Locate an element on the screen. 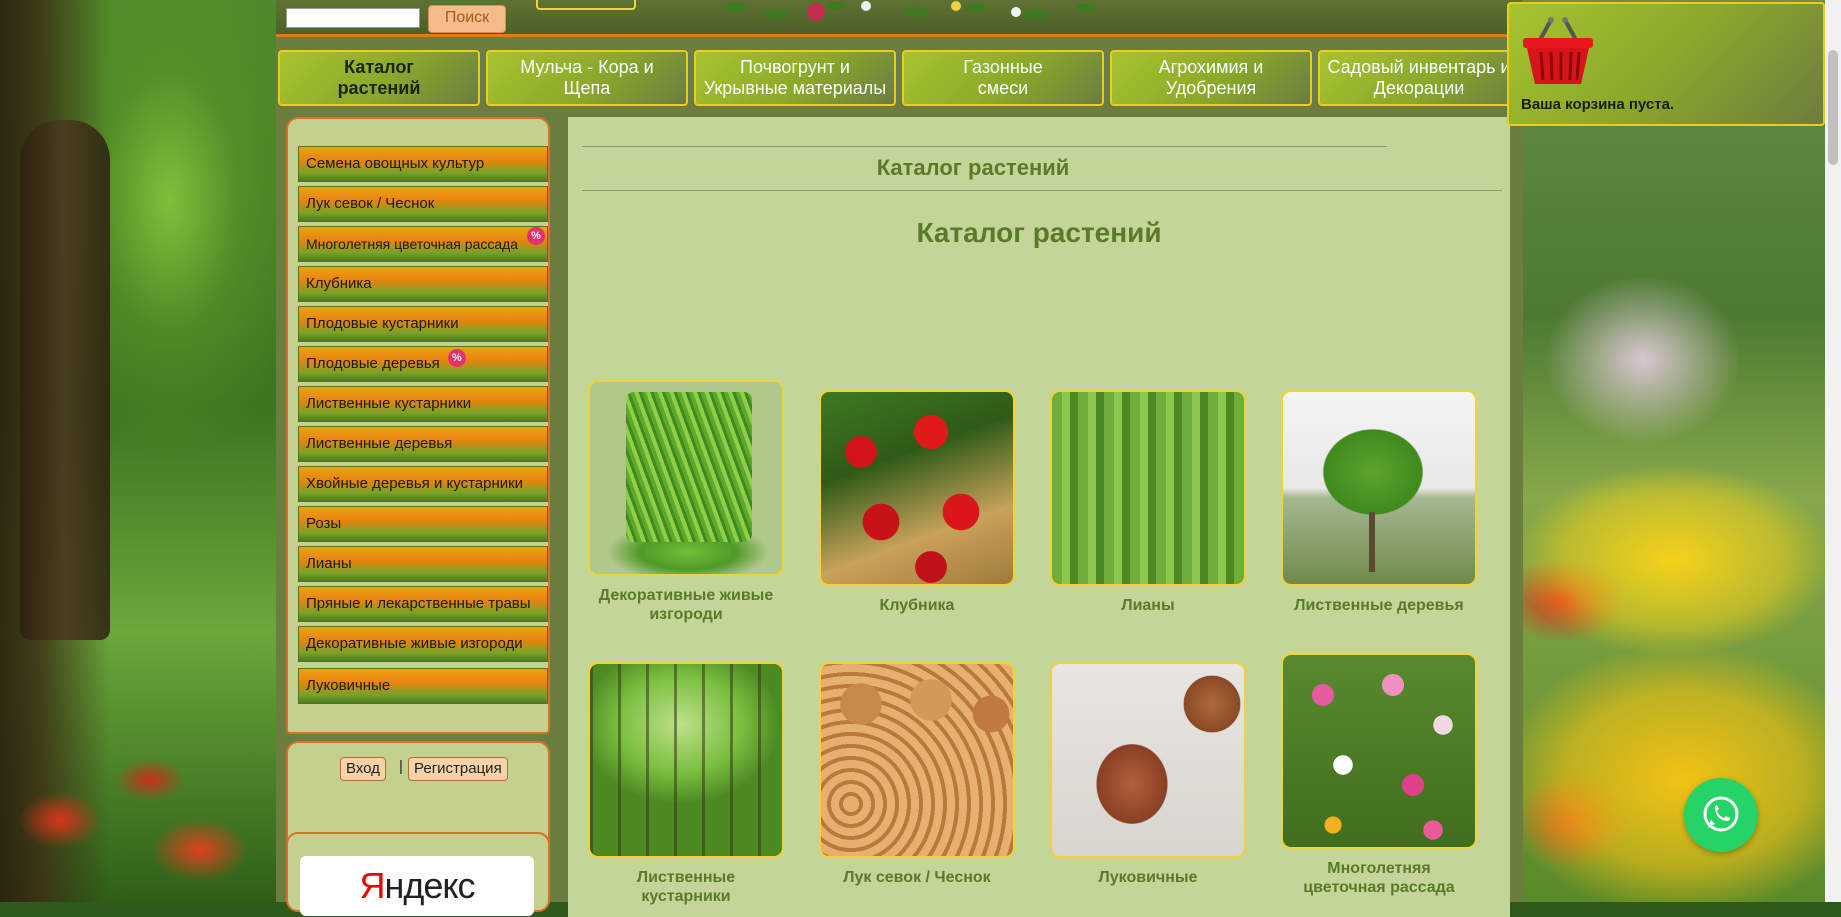  basket-icon is located at coordinates (1558, 50).